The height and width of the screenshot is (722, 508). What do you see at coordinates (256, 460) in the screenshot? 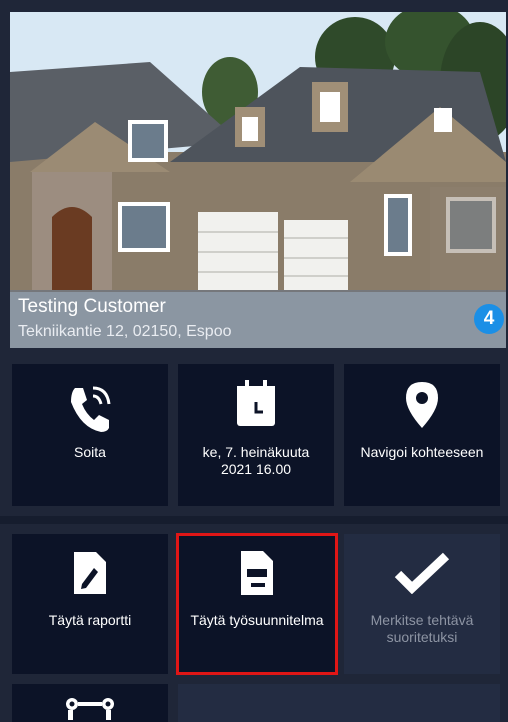
I see `appointment-date-label: ke, 7. heinäkuuta 2021 16.00` at bounding box center [256, 460].